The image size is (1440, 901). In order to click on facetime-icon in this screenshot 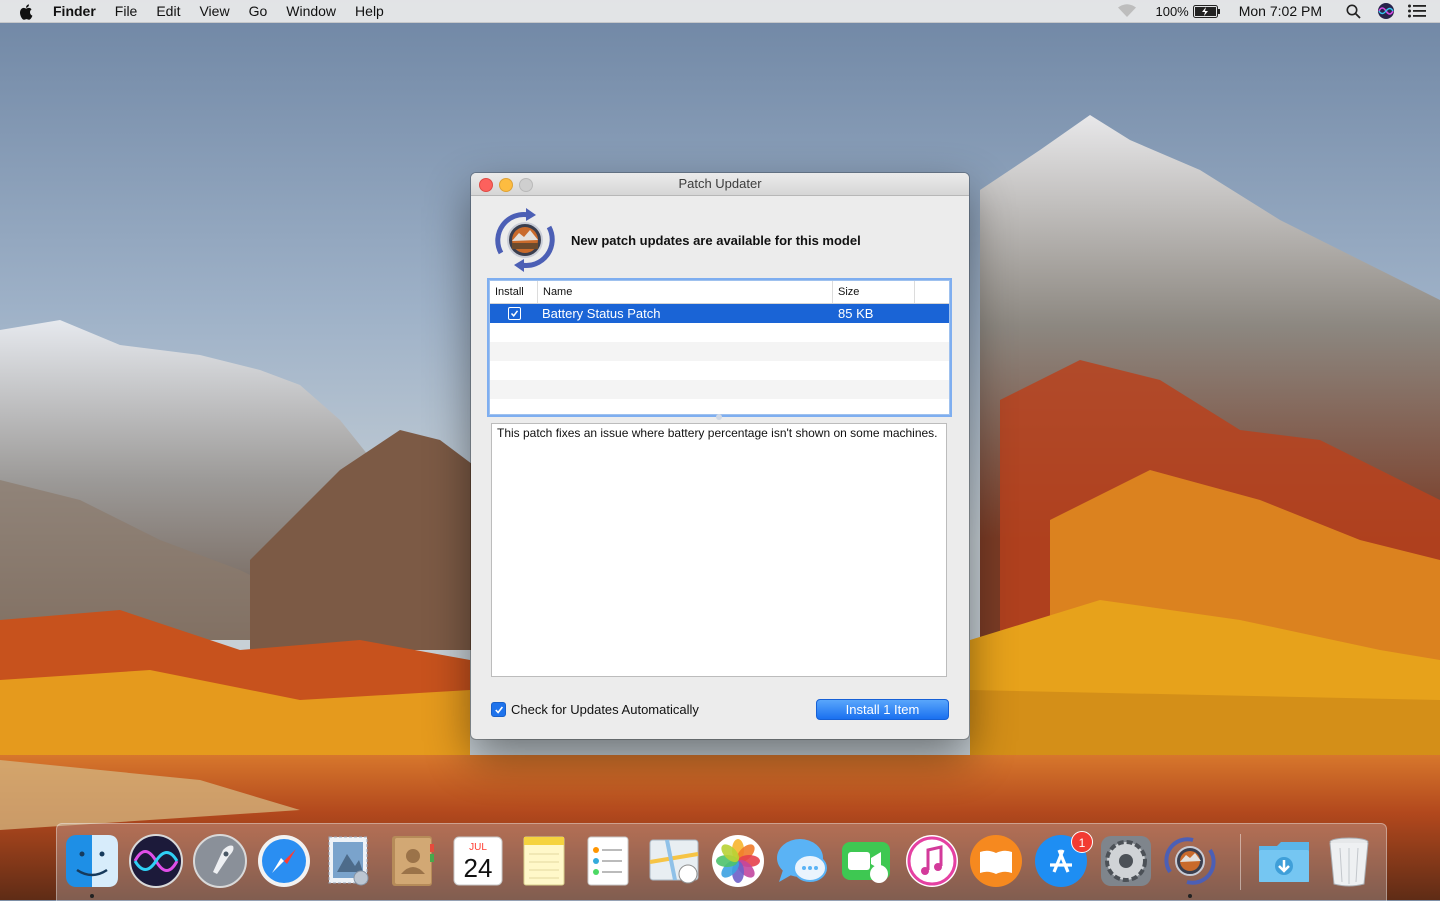, I will do `click(866, 861)`.